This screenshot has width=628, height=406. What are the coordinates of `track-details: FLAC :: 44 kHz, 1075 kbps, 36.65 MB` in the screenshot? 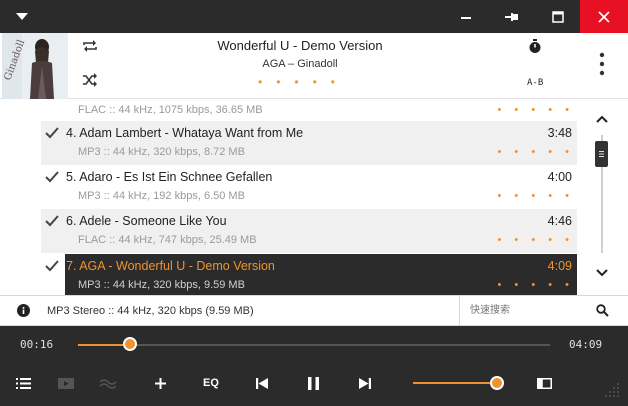 It's located at (170, 110).